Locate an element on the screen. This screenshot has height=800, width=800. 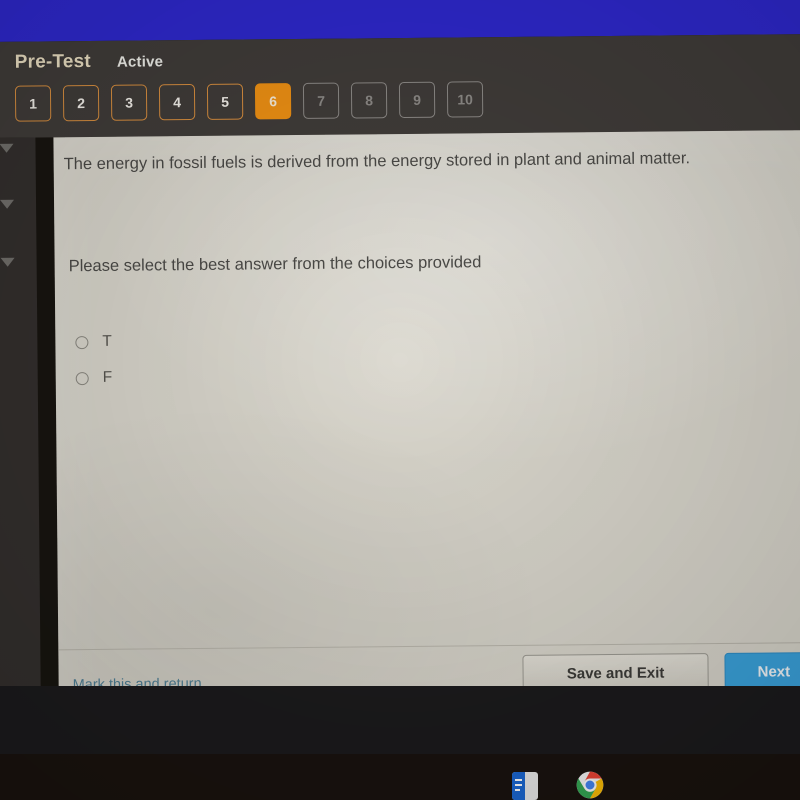
pager-item-6: 6 is located at coordinates (273, 101).